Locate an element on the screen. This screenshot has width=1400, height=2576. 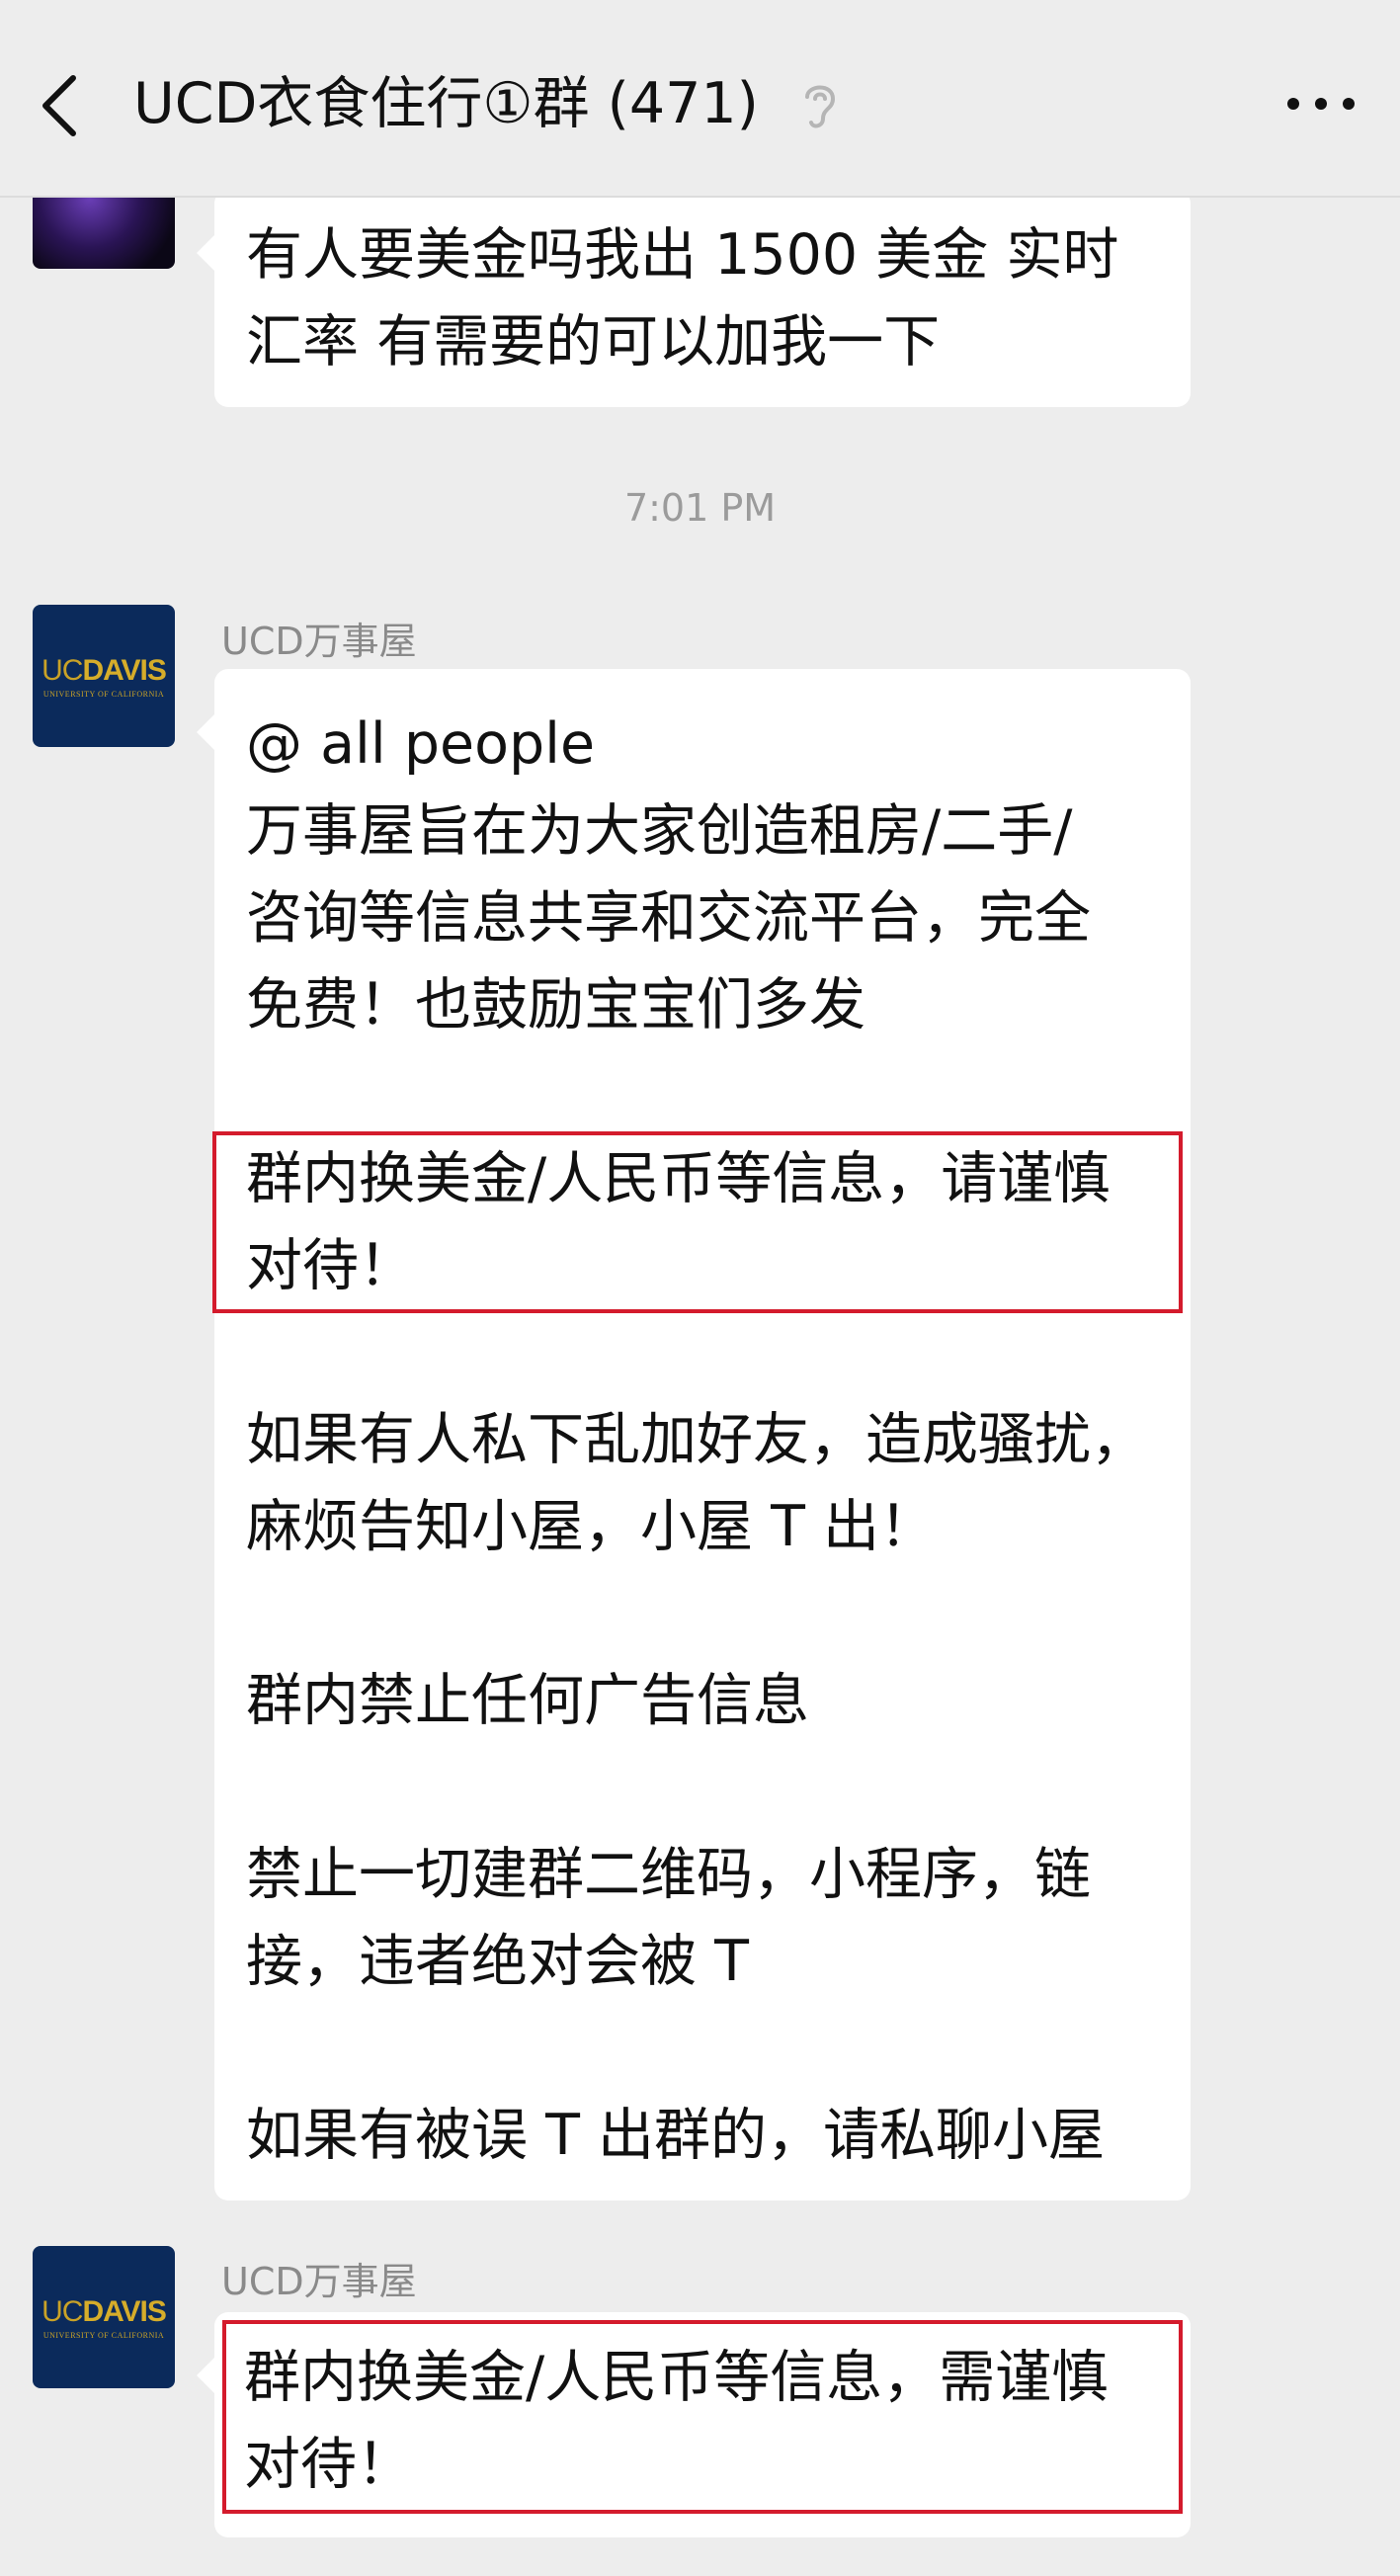
message-line: 有人要美金吗我出 1500 美金 实时 is located at coordinates (683, 255).